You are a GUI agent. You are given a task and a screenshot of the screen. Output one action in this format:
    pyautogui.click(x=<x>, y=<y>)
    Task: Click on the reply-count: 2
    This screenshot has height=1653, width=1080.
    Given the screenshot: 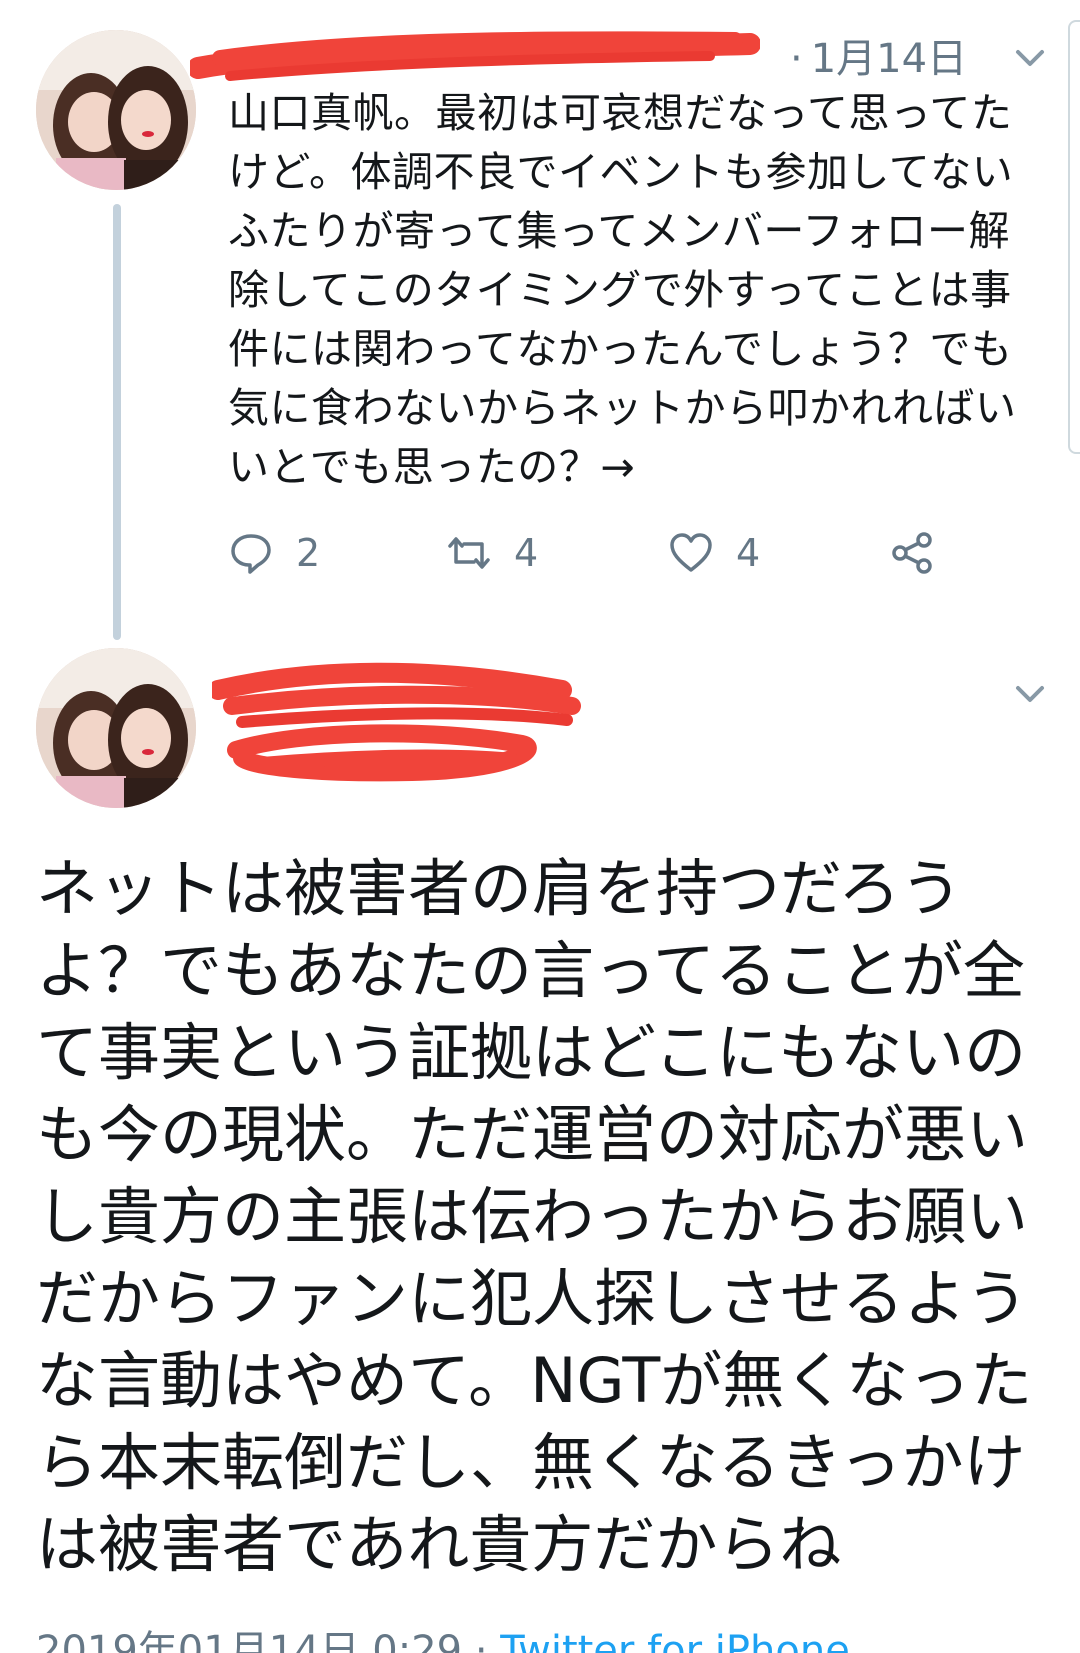 What is the action you would take?
    pyautogui.click(x=308, y=553)
    